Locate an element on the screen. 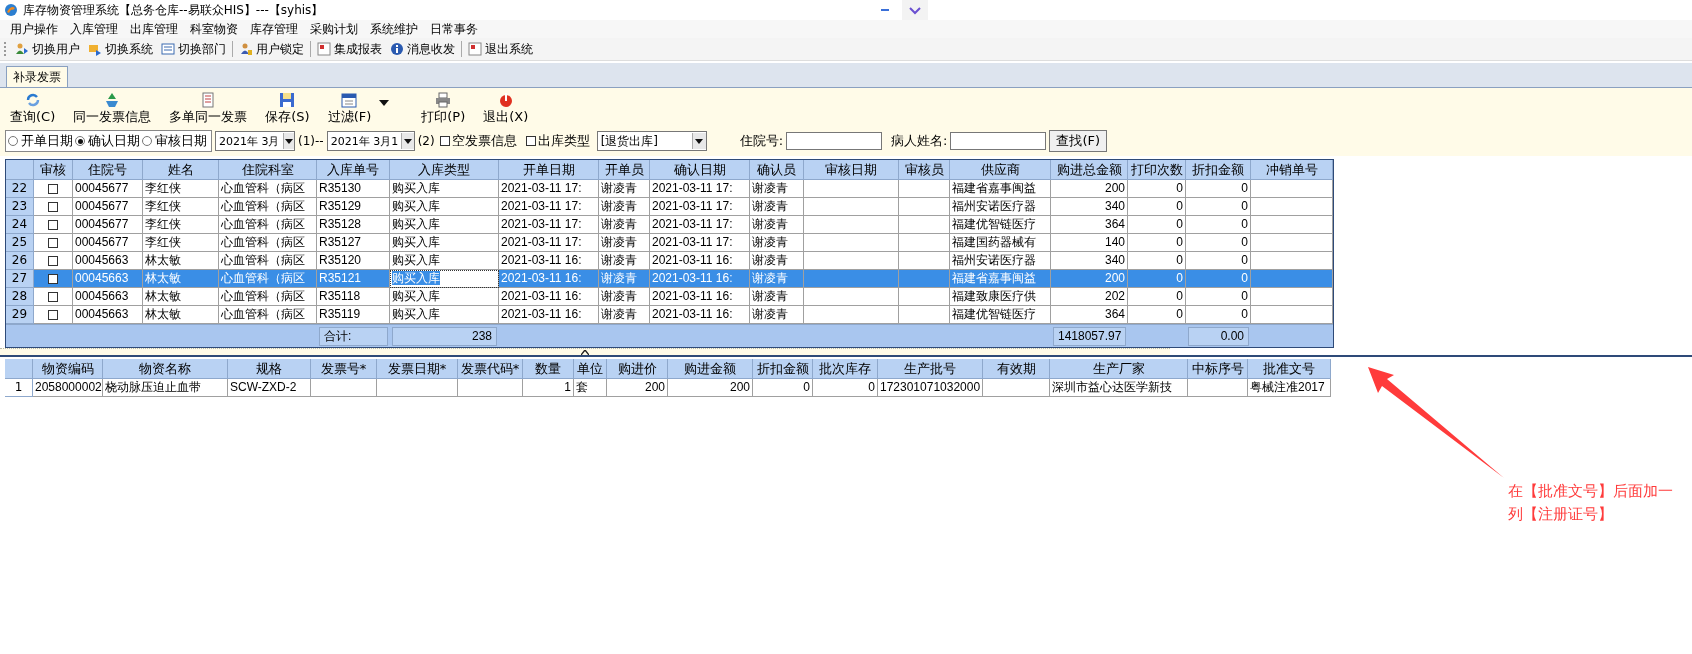  radio-button: 开单日期 is located at coordinates (41, 141).